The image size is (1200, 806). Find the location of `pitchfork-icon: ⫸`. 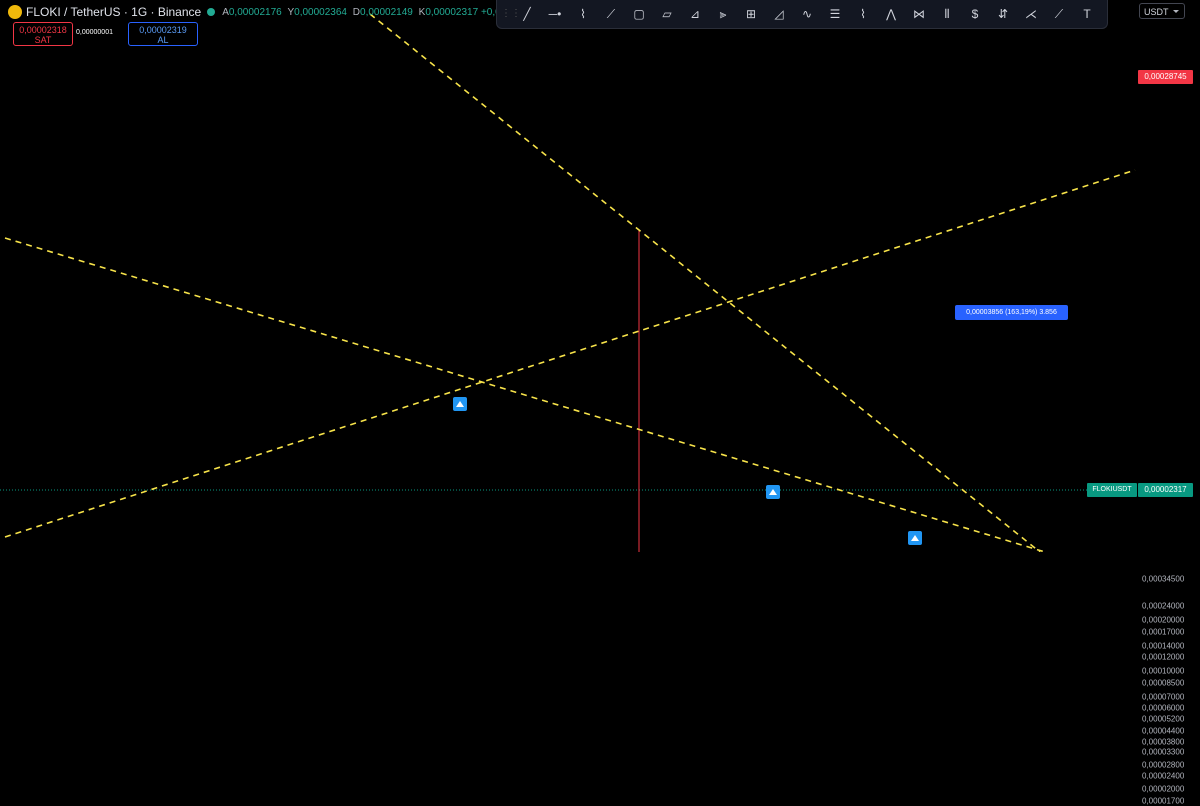

pitchfork-icon: ⫸ is located at coordinates (723, 14).